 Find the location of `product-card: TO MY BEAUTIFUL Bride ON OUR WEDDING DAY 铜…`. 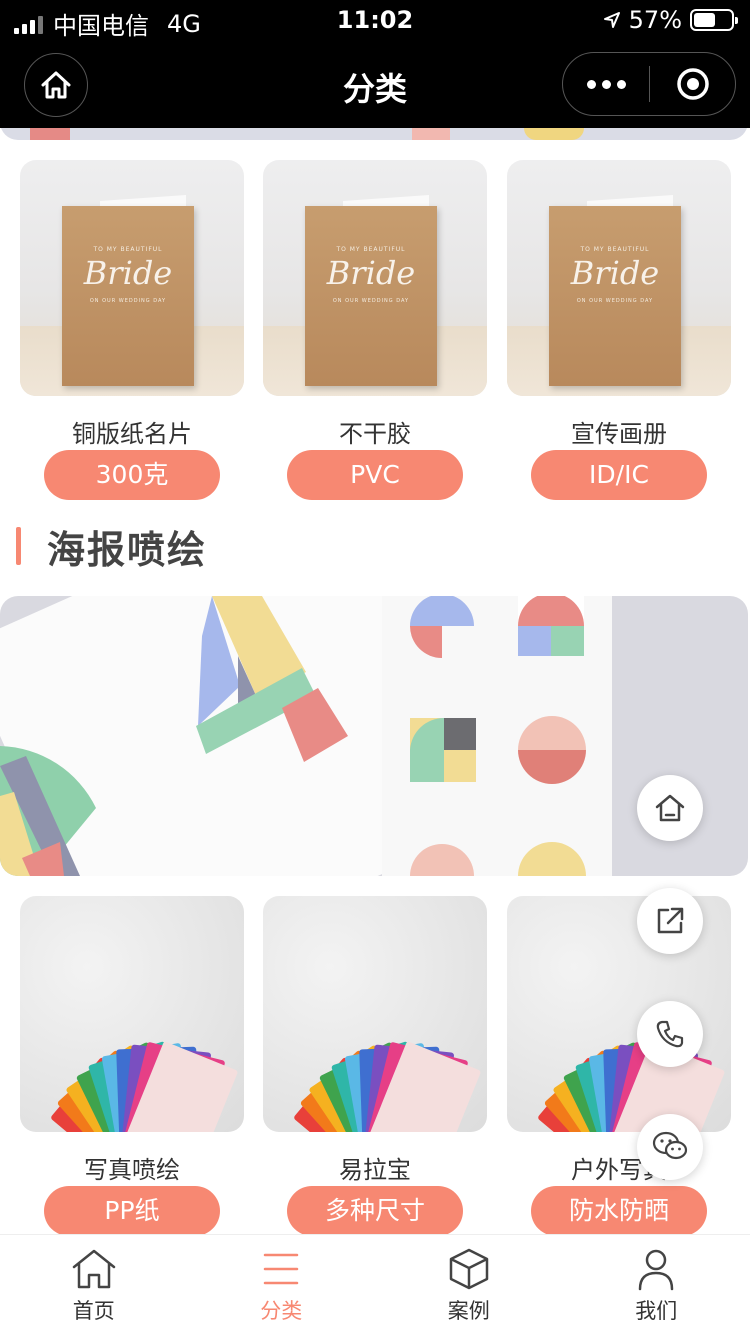

product-card: TO MY BEAUTIFUL Bride ON OUR WEDDING DAY 铜… is located at coordinates (132, 330).